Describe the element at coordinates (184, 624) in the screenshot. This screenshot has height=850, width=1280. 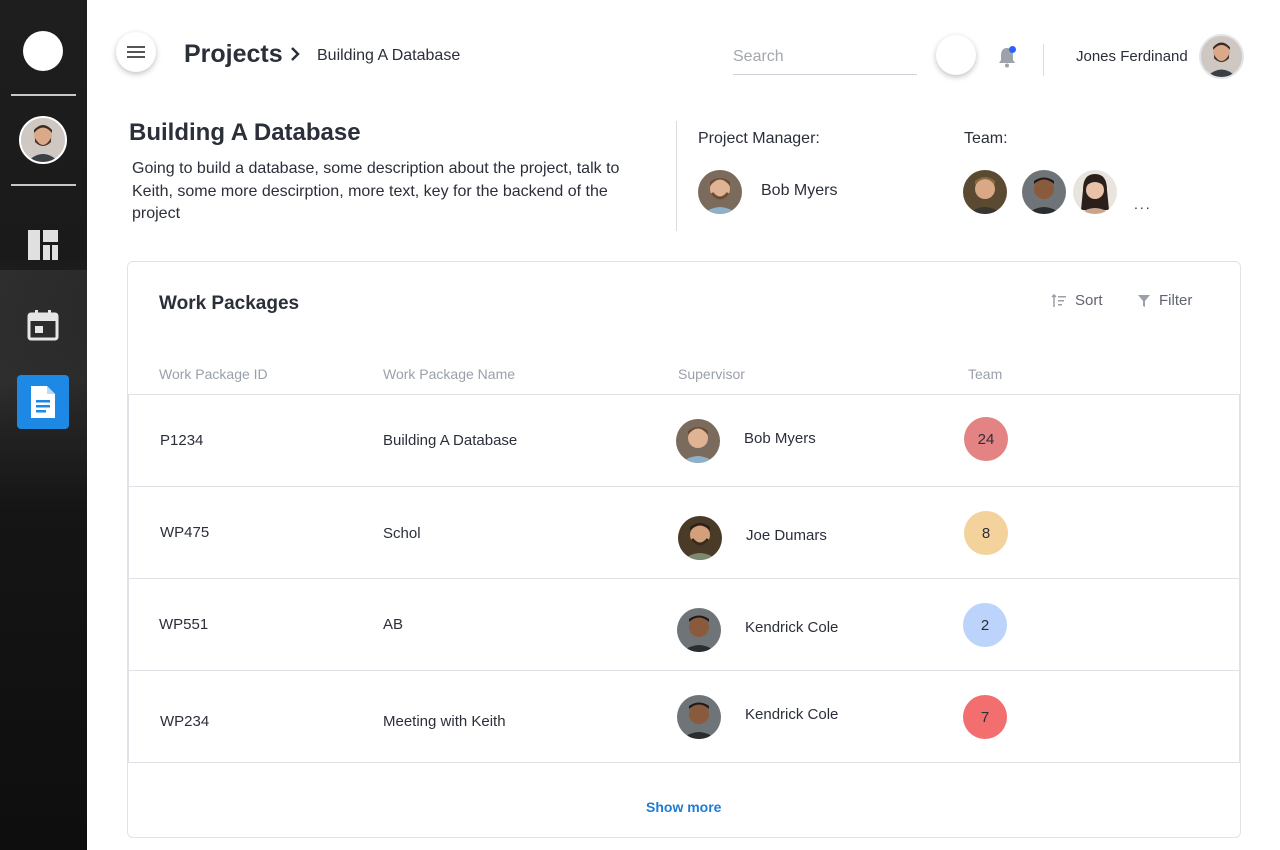
I see `package-id: WP551` at that location.